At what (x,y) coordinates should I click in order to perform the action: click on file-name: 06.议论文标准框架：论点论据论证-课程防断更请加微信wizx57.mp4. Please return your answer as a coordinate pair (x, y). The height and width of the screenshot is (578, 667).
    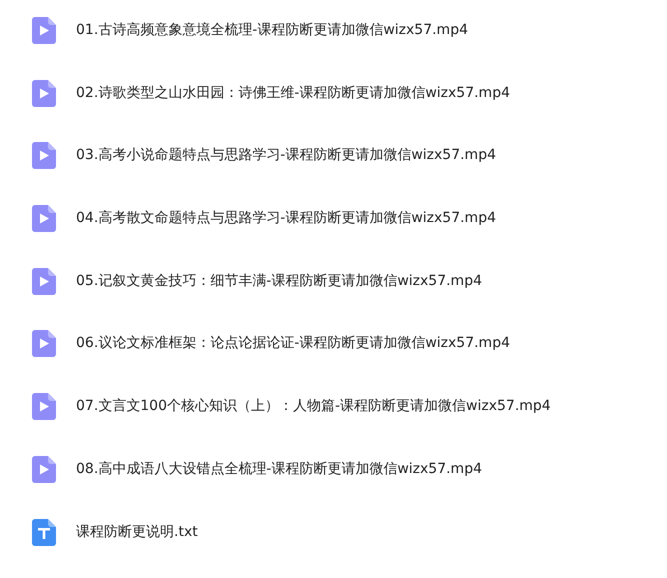
    Looking at the image, I should click on (293, 344).